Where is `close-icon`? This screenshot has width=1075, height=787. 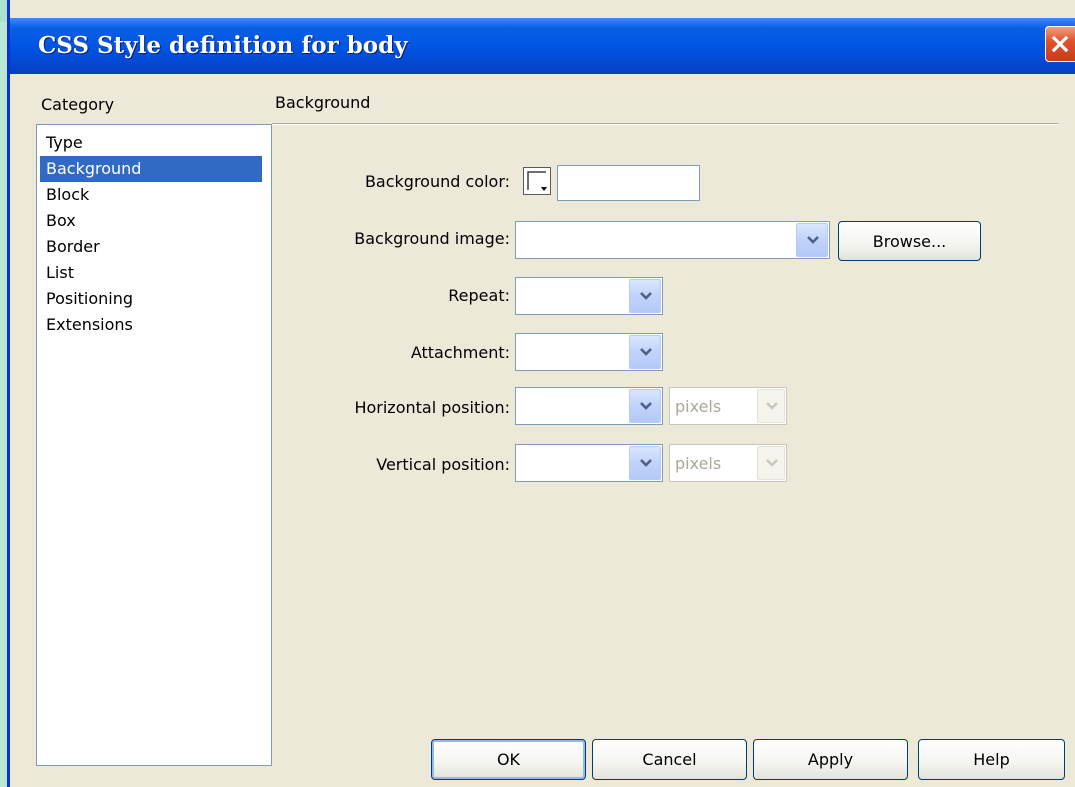 close-icon is located at coordinates (1060, 44).